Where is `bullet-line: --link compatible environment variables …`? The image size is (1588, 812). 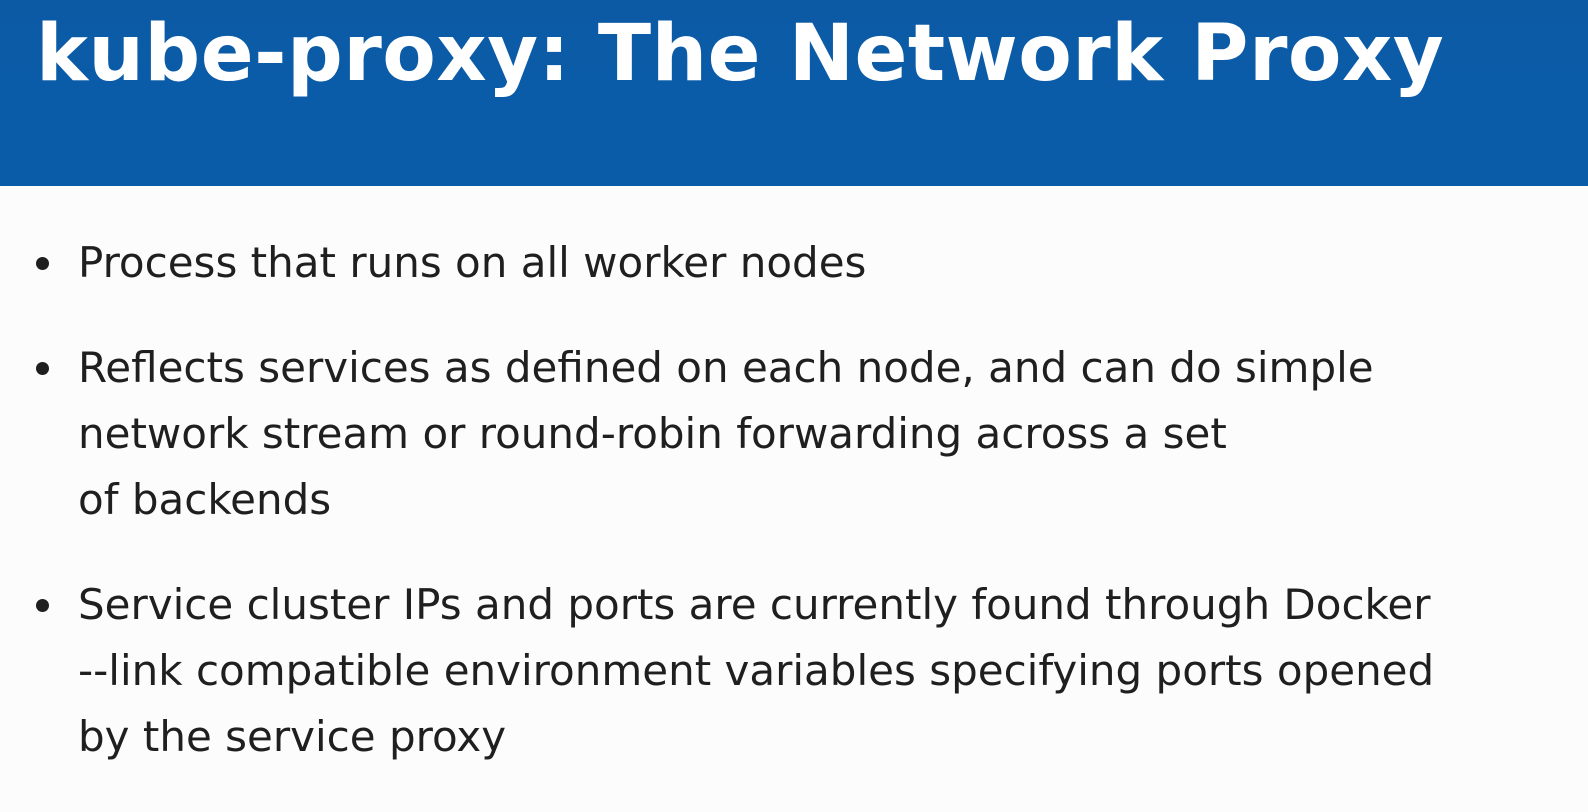
bullet-line: --link compatible environment variables … is located at coordinates (756, 670).